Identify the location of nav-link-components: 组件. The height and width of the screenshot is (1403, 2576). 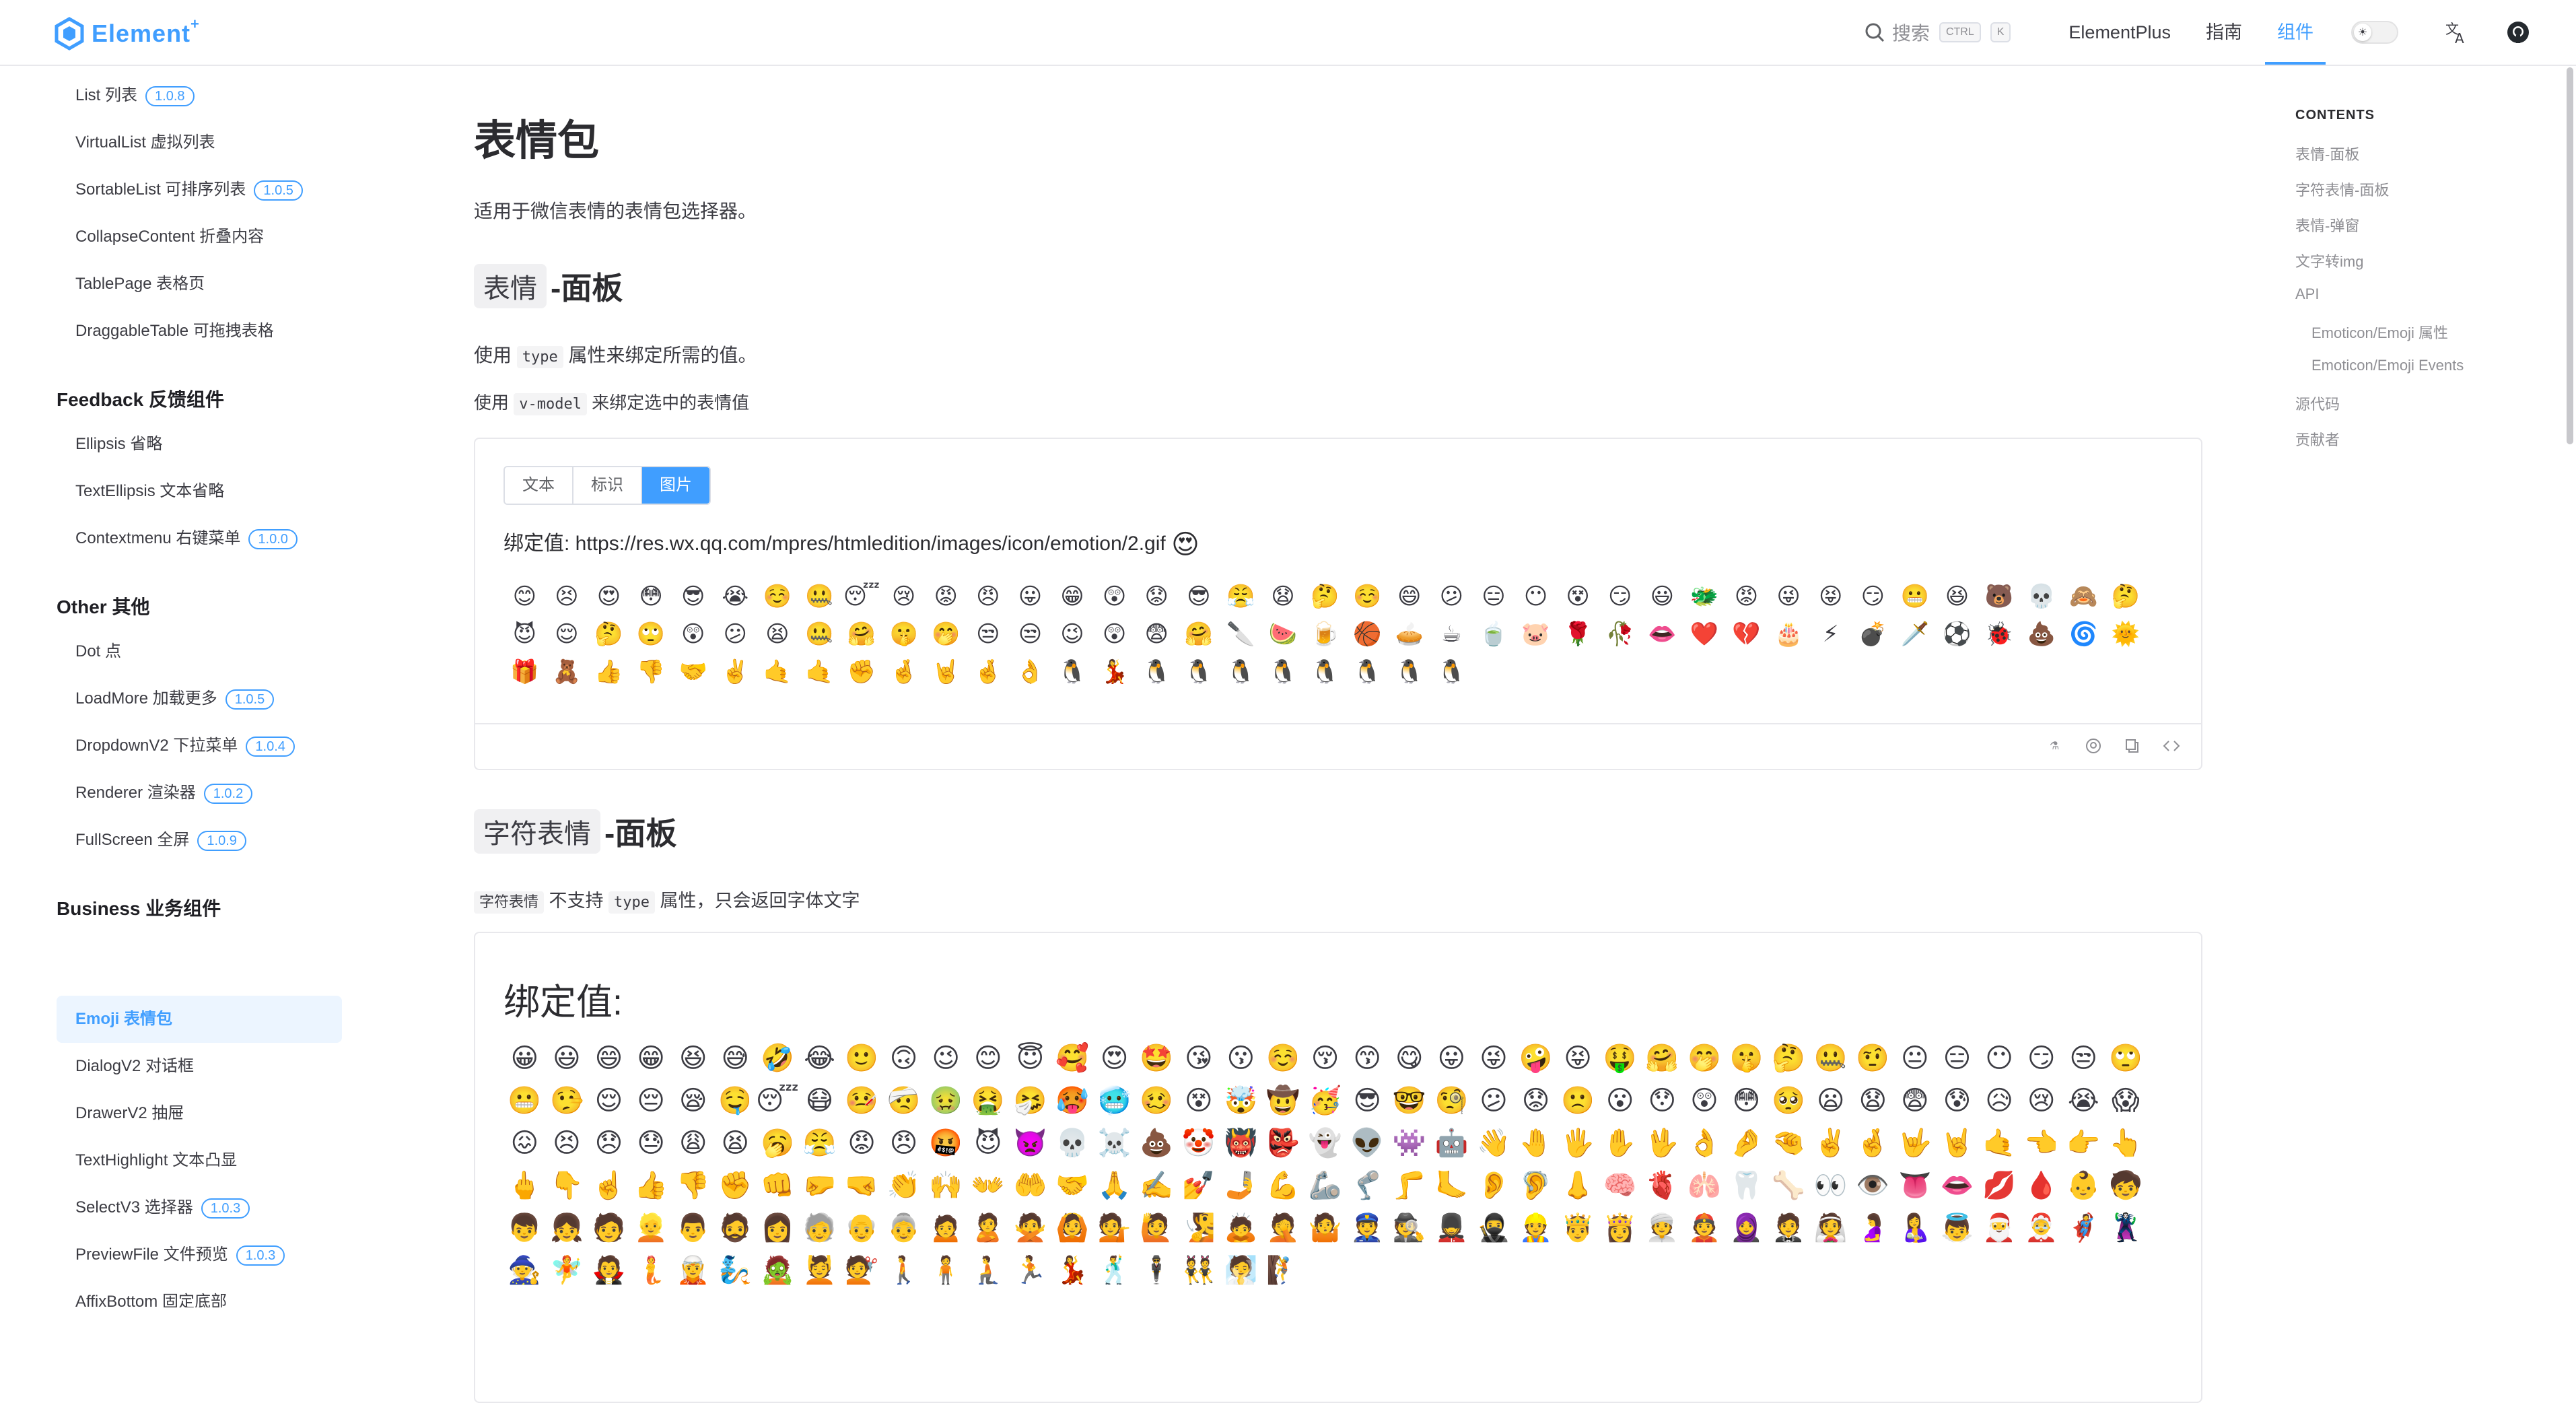
(2295, 32).